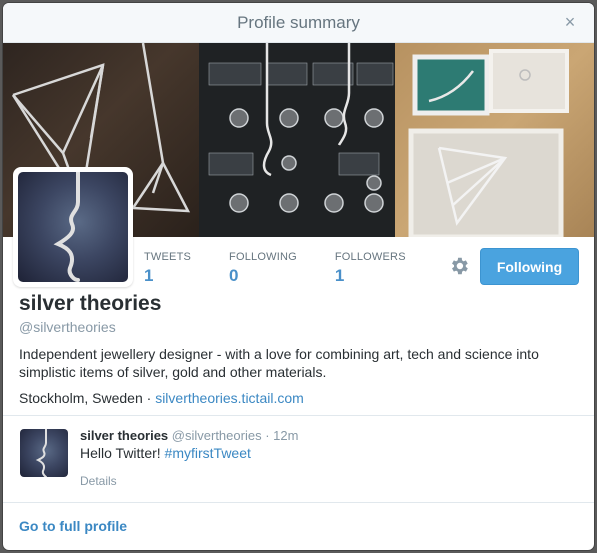 The width and height of the screenshot is (597, 553). Describe the element at coordinates (168, 257) in the screenshot. I see `stat-label: TWEETS` at that location.